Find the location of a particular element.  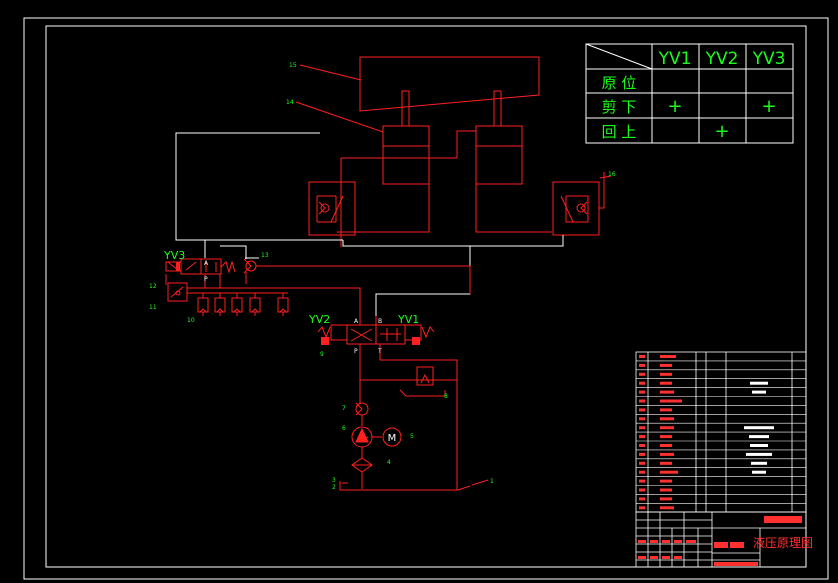

motor-symbol: M is located at coordinates (392, 438).